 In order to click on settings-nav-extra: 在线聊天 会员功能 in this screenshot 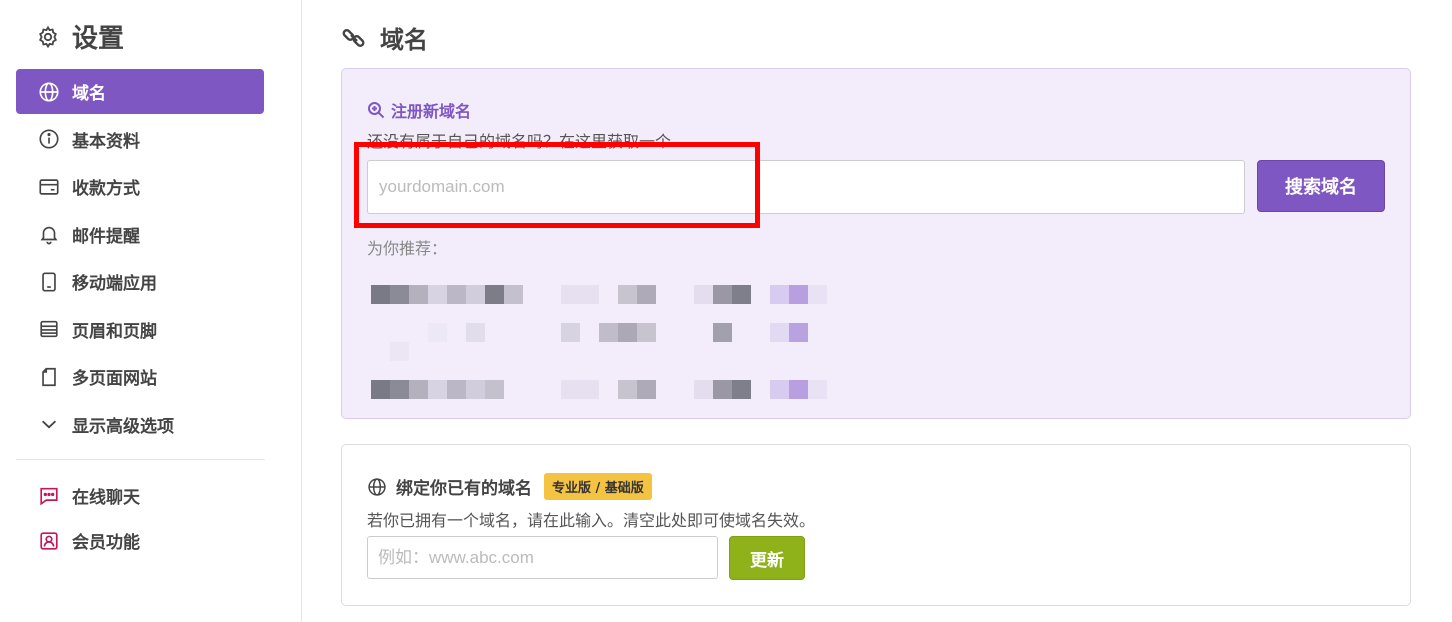, I will do `click(140, 518)`.